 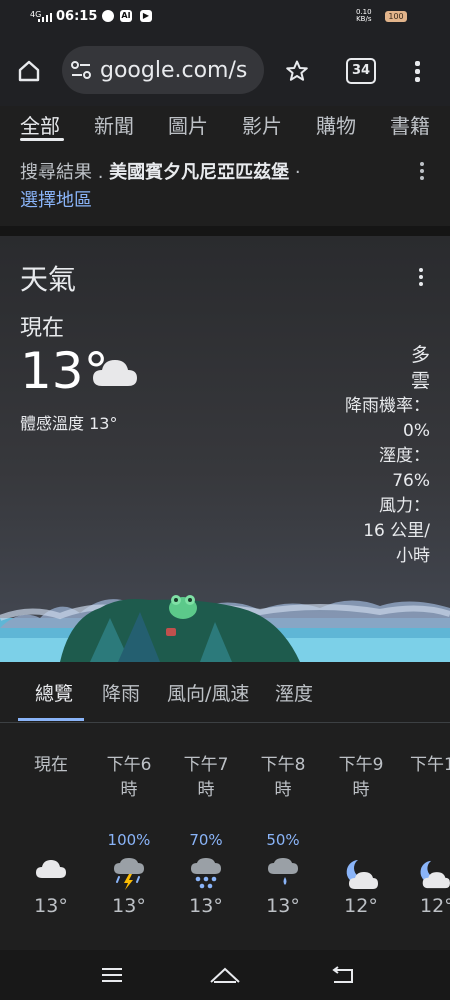 What do you see at coordinates (225, 17) in the screenshot?
I see `status-bar: 4G 06:15 AI ▶ 0.10 KB/s 100` at bounding box center [225, 17].